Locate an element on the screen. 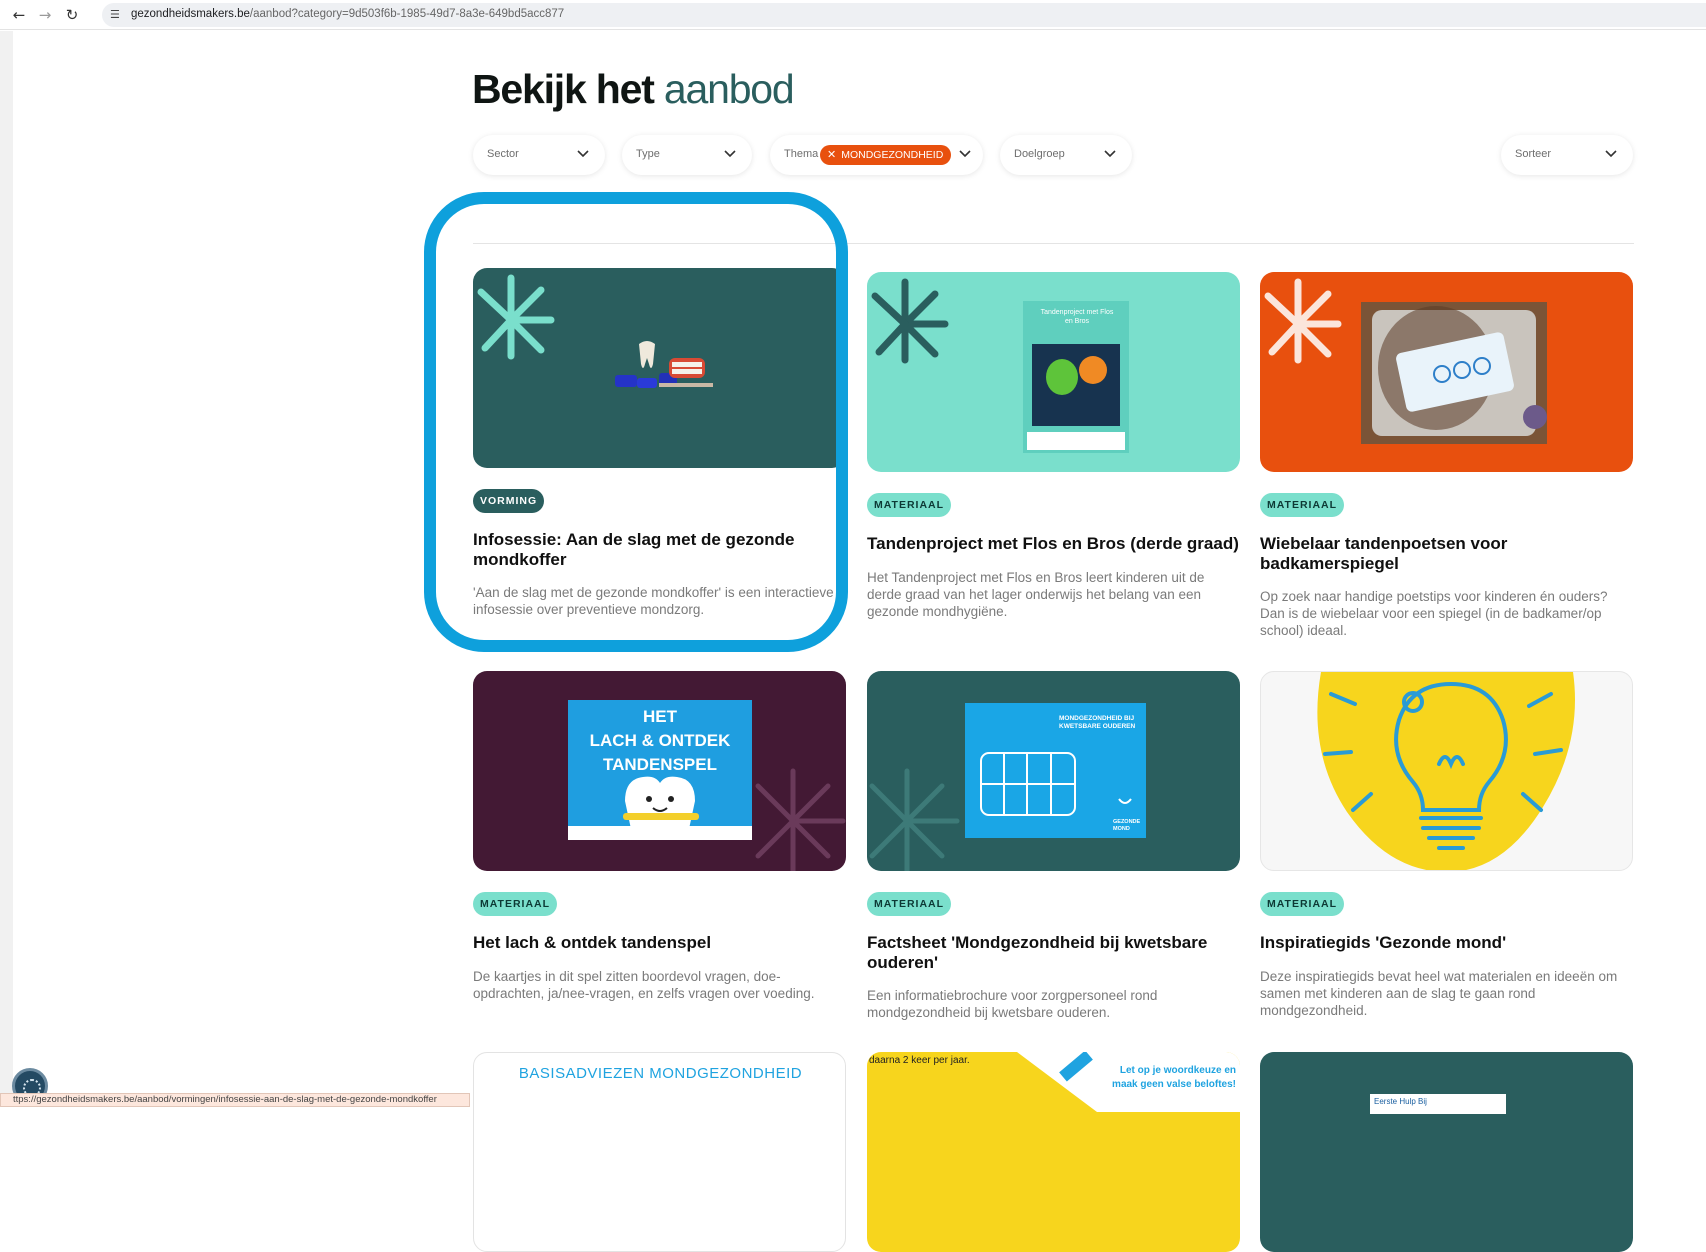 This screenshot has height=1252, width=1706. sort-dropdown: Sorteer is located at coordinates (1567, 155).